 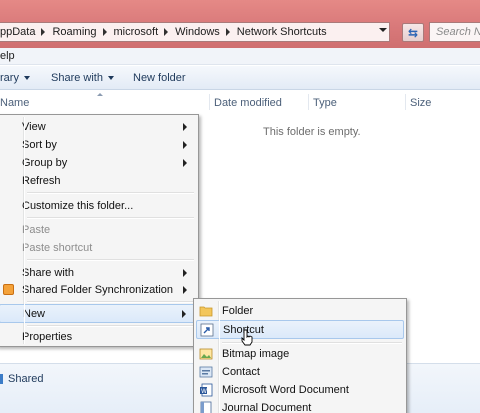 I want to click on svg-text: W, so click(x=204, y=391).